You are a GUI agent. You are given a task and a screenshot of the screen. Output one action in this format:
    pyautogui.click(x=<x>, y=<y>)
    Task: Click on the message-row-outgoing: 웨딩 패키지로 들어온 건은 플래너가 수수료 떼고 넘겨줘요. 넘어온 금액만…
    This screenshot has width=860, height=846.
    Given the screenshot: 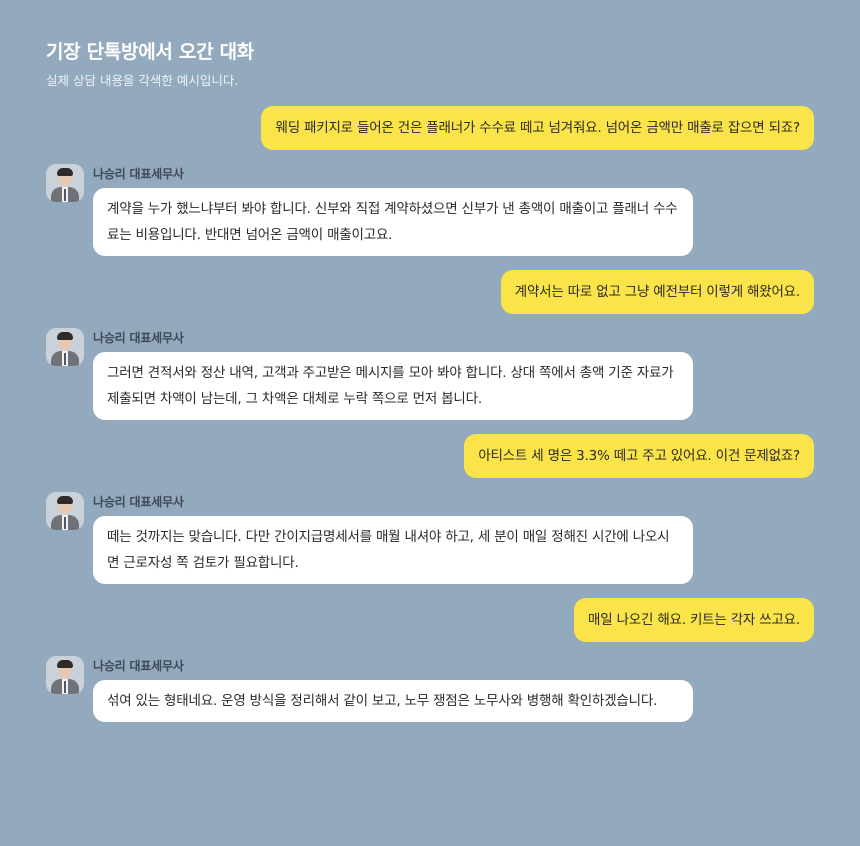 What is the action you would take?
    pyautogui.click(x=430, y=128)
    